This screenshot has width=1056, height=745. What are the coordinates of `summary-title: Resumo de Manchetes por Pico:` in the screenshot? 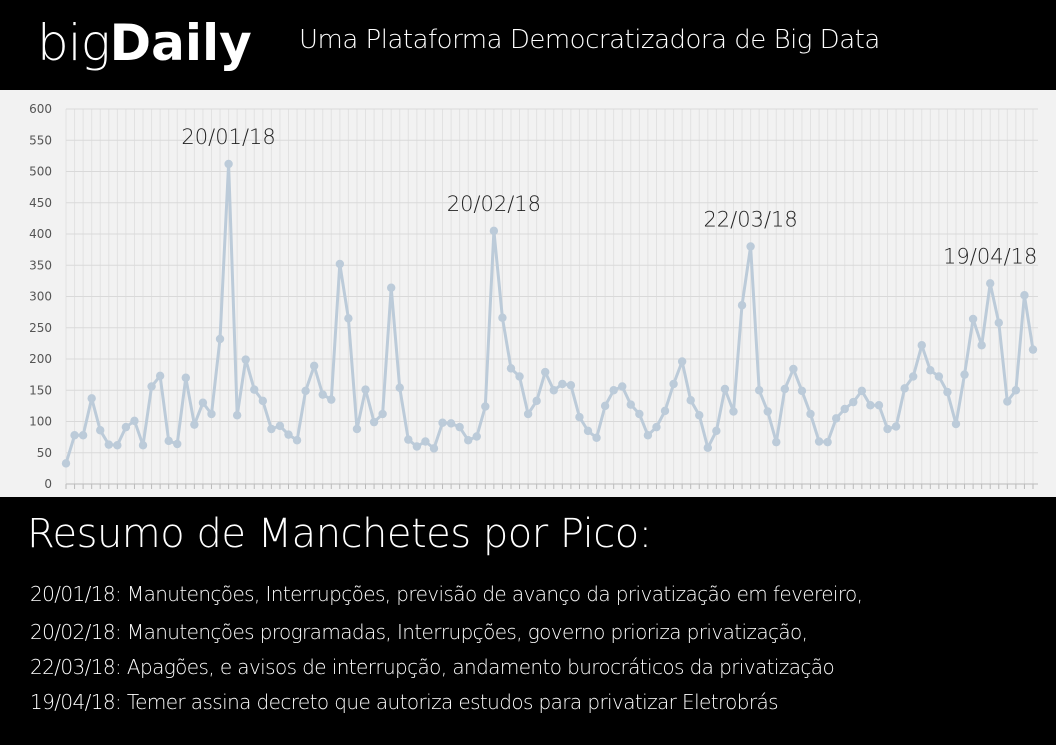 It's located at (339, 534).